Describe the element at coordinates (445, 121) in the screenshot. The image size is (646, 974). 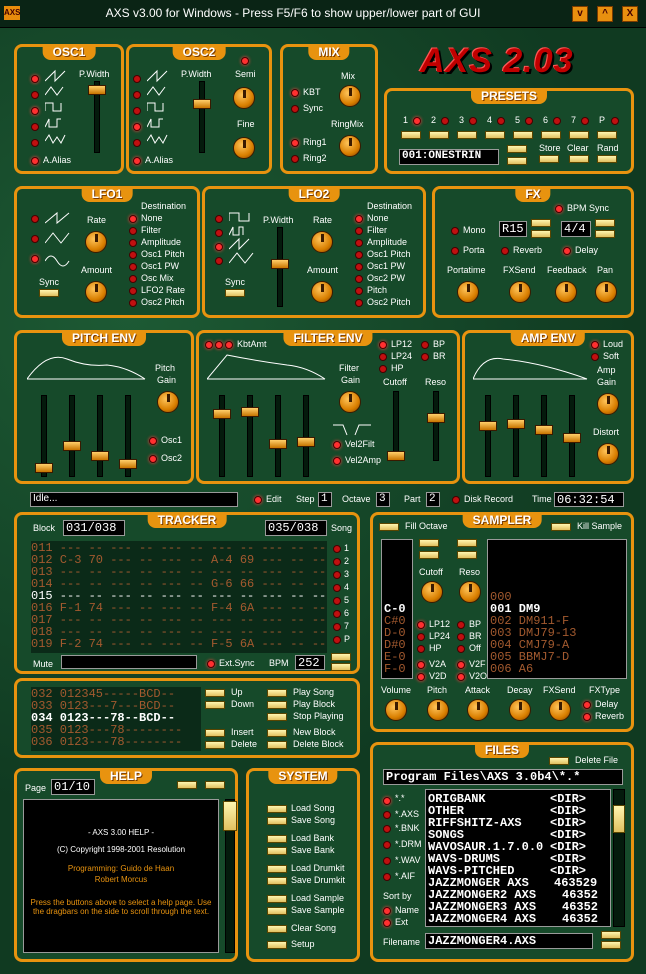
I see `preset-2-led` at that location.